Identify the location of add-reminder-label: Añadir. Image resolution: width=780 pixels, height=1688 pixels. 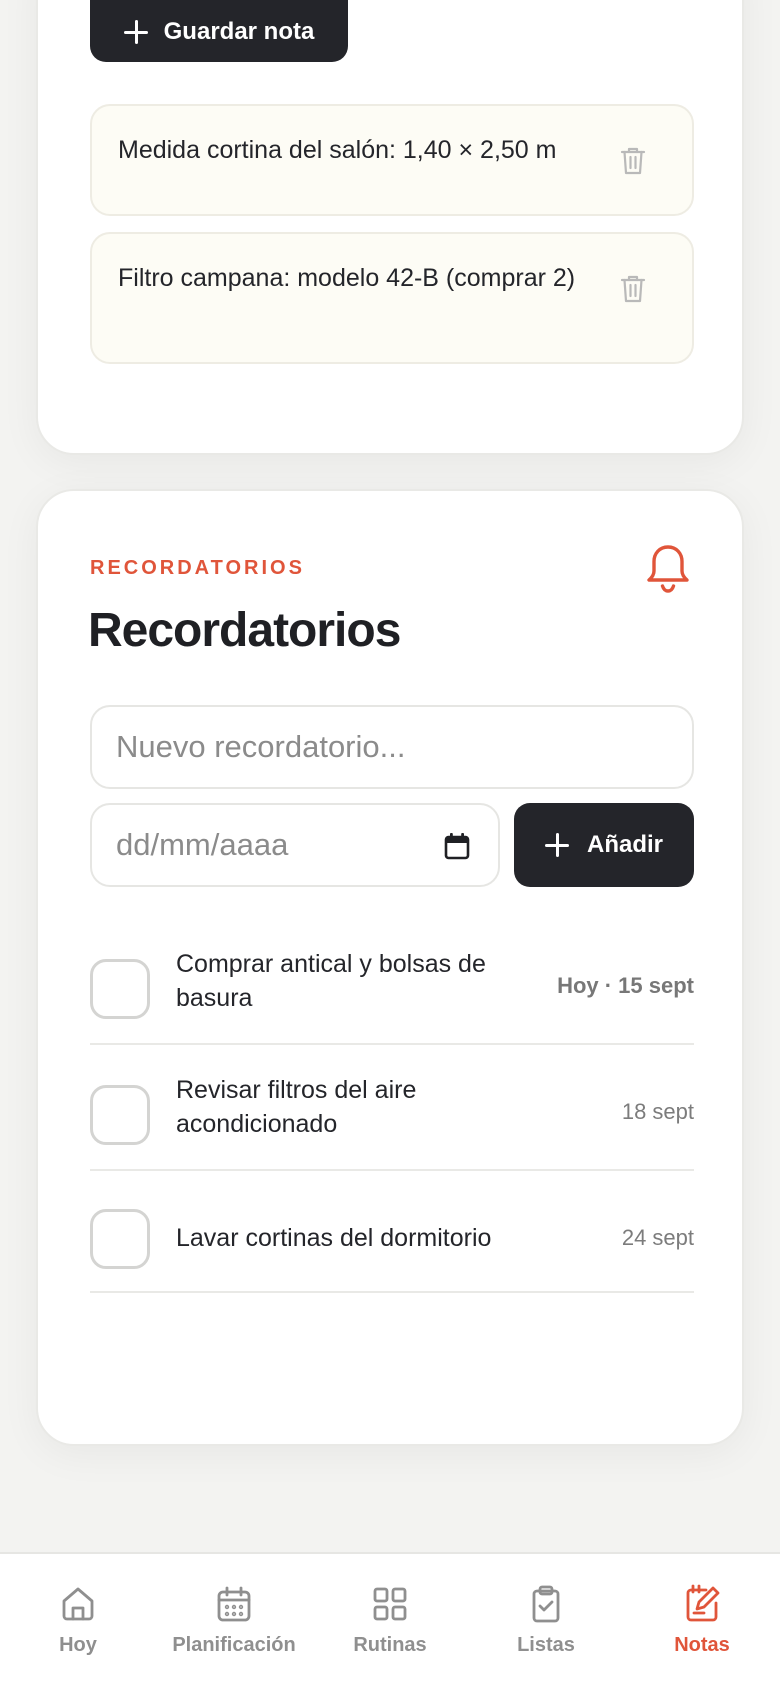
(624, 844).